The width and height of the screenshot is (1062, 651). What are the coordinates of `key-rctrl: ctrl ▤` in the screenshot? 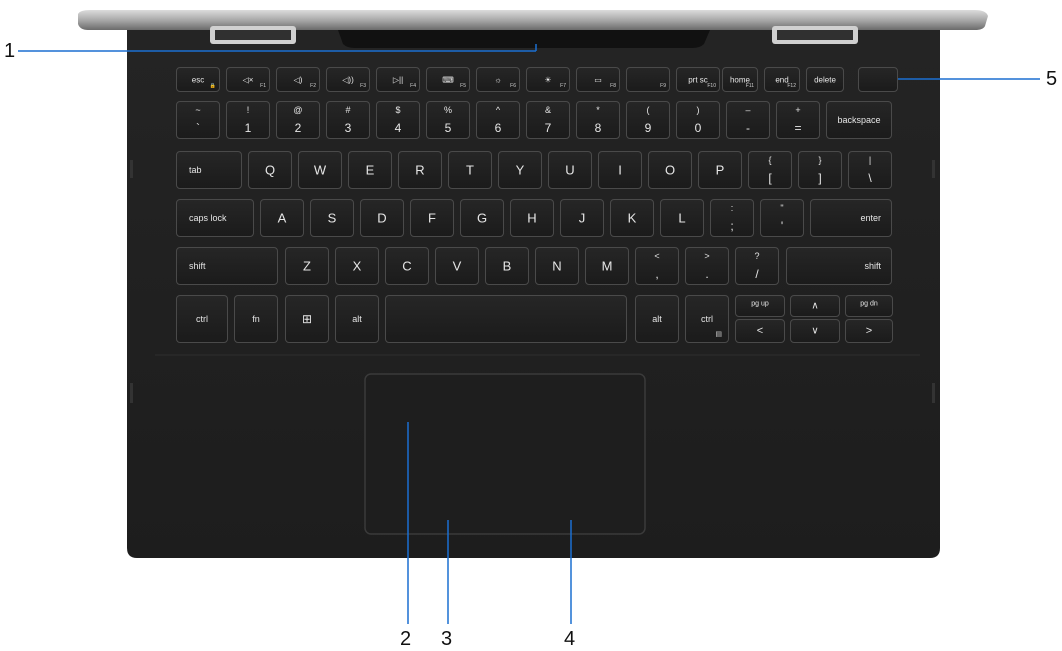 It's located at (707, 319).